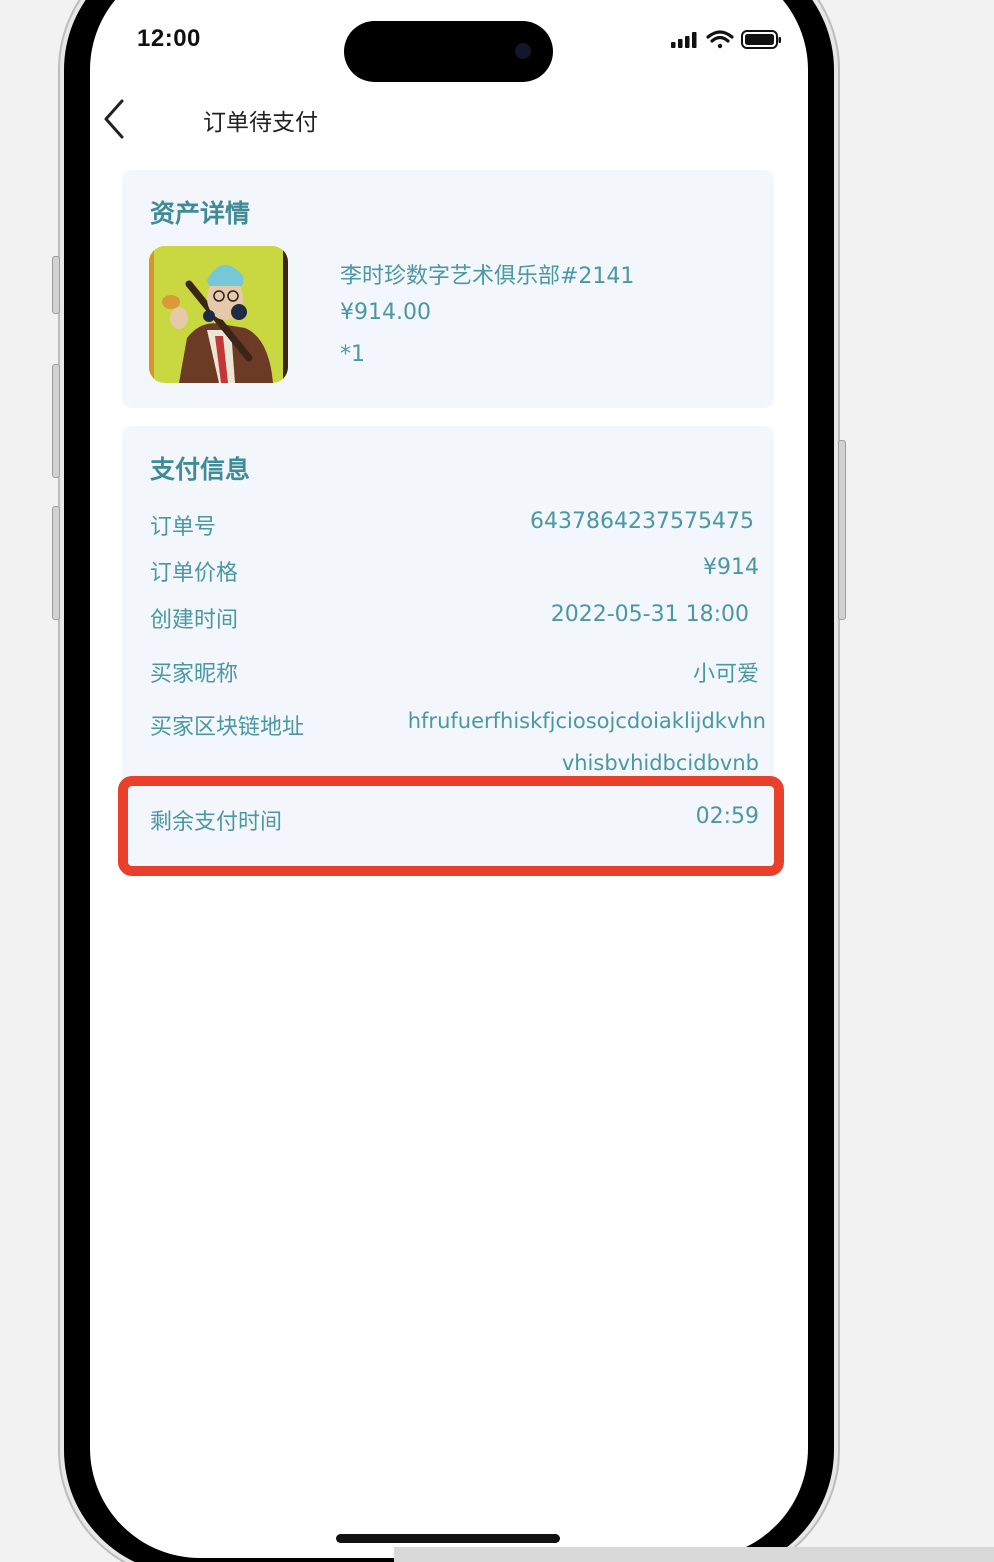  What do you see at coordinates (684, 40) in the screenshot?
I see `signal-icon` at bounding box center [684, 40].